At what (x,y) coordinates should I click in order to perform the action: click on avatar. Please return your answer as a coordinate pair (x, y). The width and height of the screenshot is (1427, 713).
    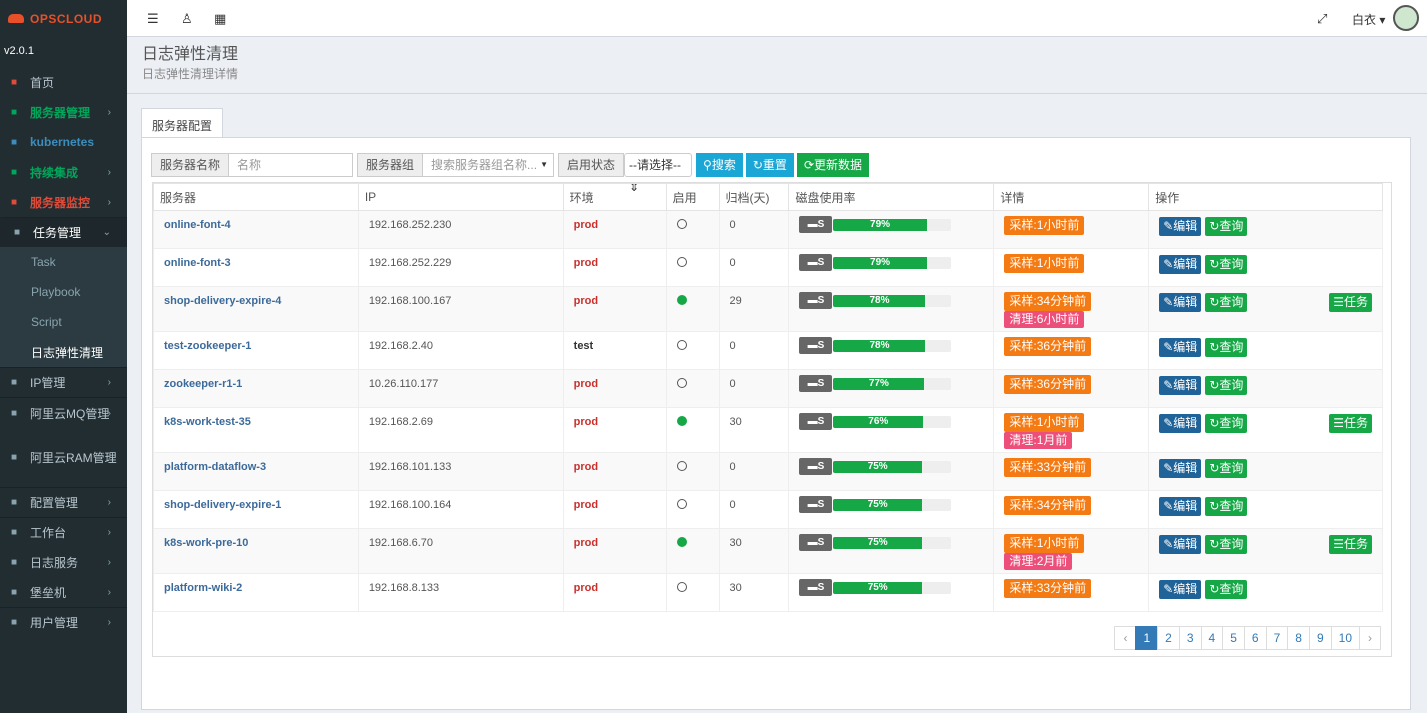
    Looking at the image, I should click on (1406, 18).